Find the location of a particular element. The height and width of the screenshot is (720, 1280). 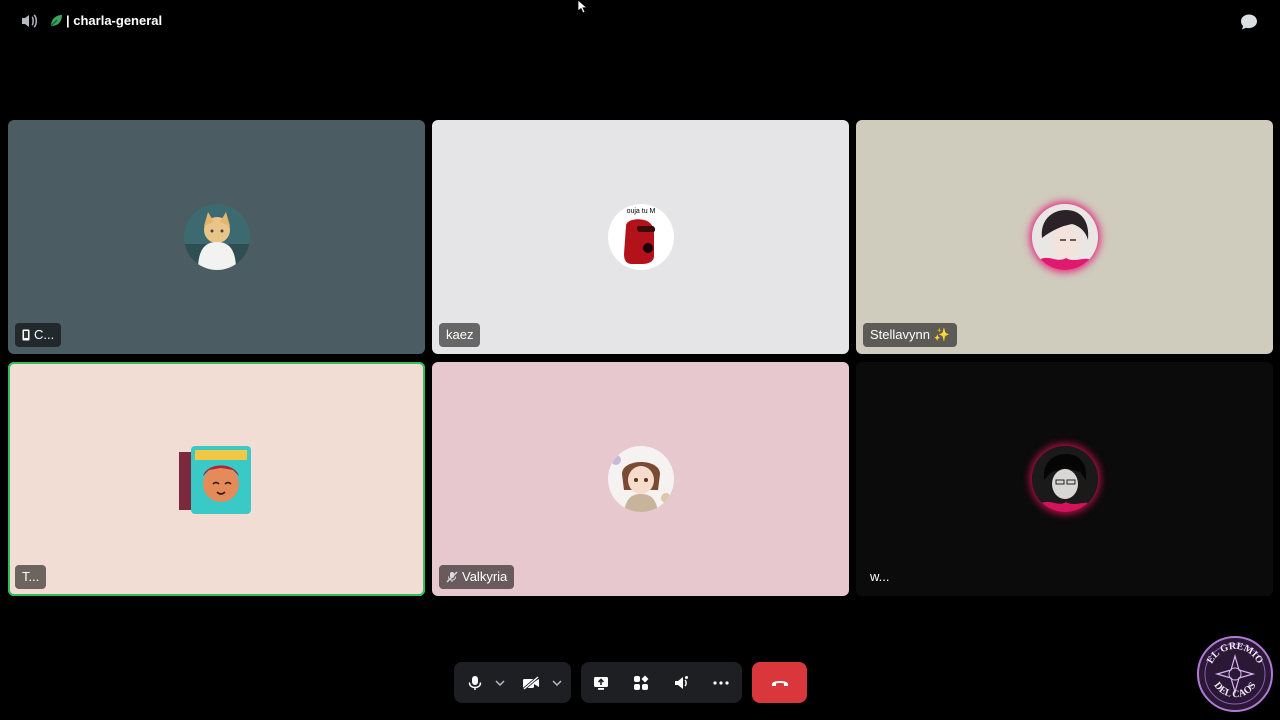

mic-options-button is located at coordinates (500, 682).